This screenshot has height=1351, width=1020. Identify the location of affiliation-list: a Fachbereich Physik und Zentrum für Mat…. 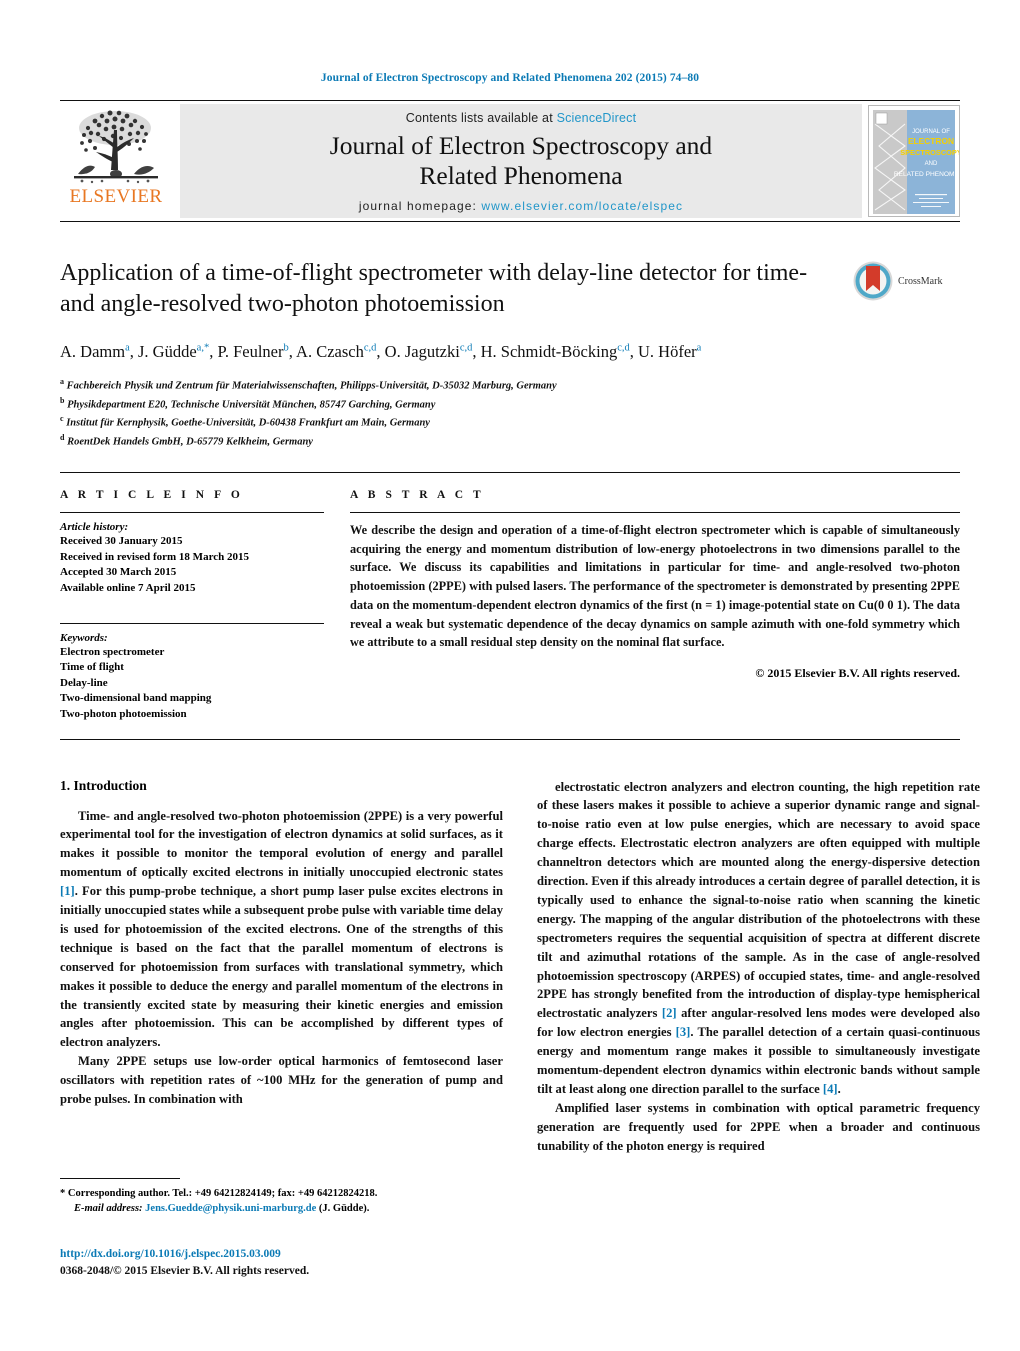
(510, 413).